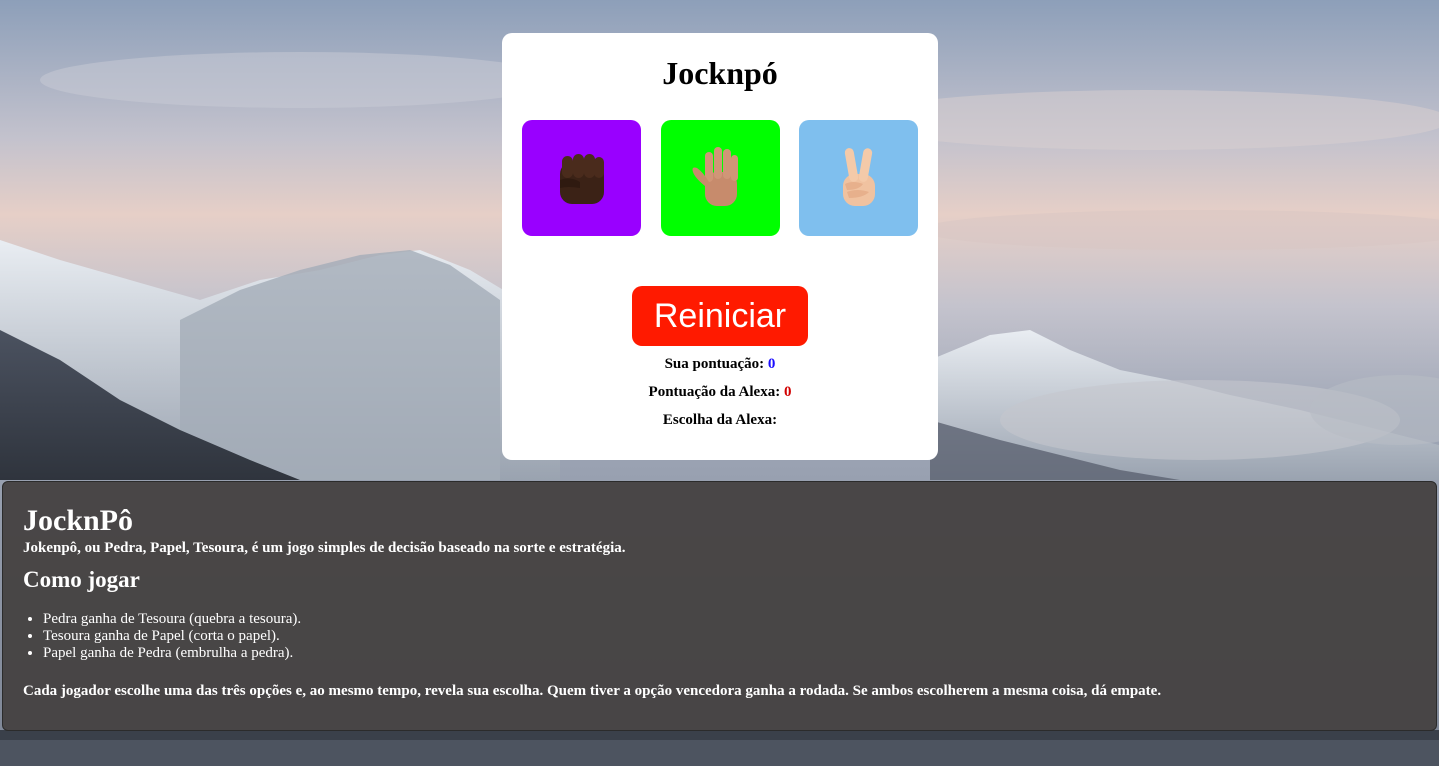 The height and width of the screenshot is (766, 1439). Describe the element at coordinates (81, 579) in the screenshot. I see `how-to-play-heading: Como jogar` at that location.